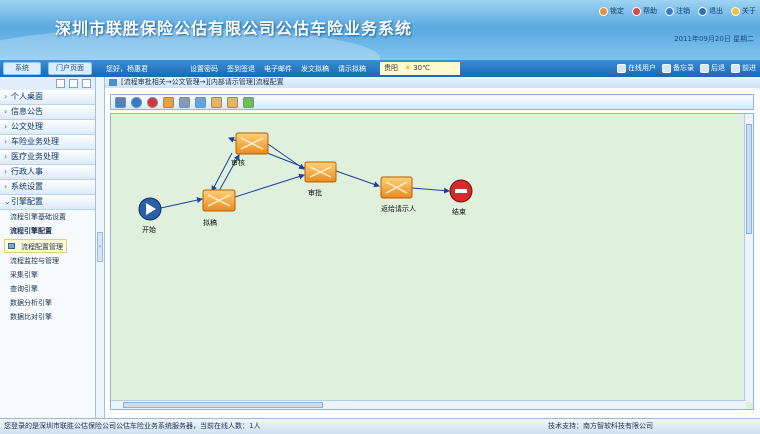  I want to click on sidebar-collapse-handle: ‹, so click(100, 247).